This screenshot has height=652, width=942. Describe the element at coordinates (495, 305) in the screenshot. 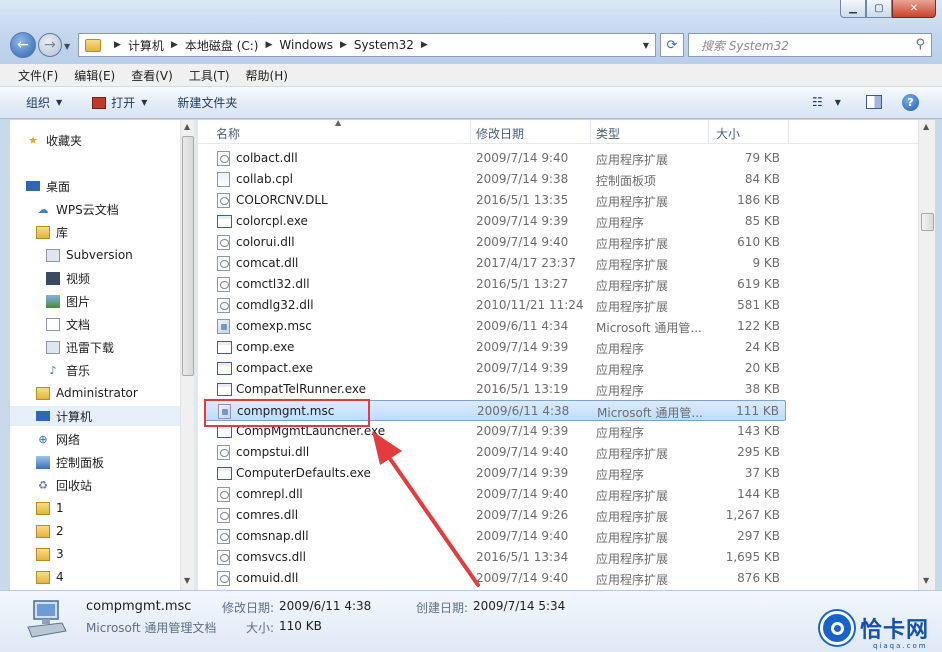

I see `file-row: comdlg32.dll 2010/11/21 11:24 应用程序扩展 581 KB` at that location.